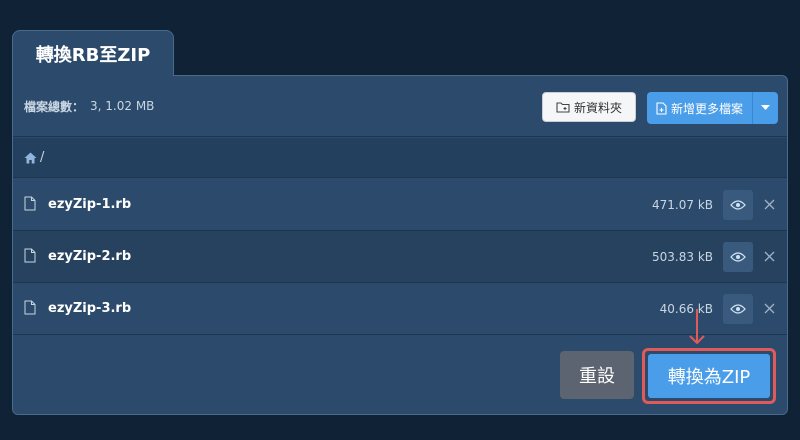 This screenshot has width=800, height=440. Describe the element at coordinates (400, 158) in the screenshot. I see `breadcrumb: /` at that location.